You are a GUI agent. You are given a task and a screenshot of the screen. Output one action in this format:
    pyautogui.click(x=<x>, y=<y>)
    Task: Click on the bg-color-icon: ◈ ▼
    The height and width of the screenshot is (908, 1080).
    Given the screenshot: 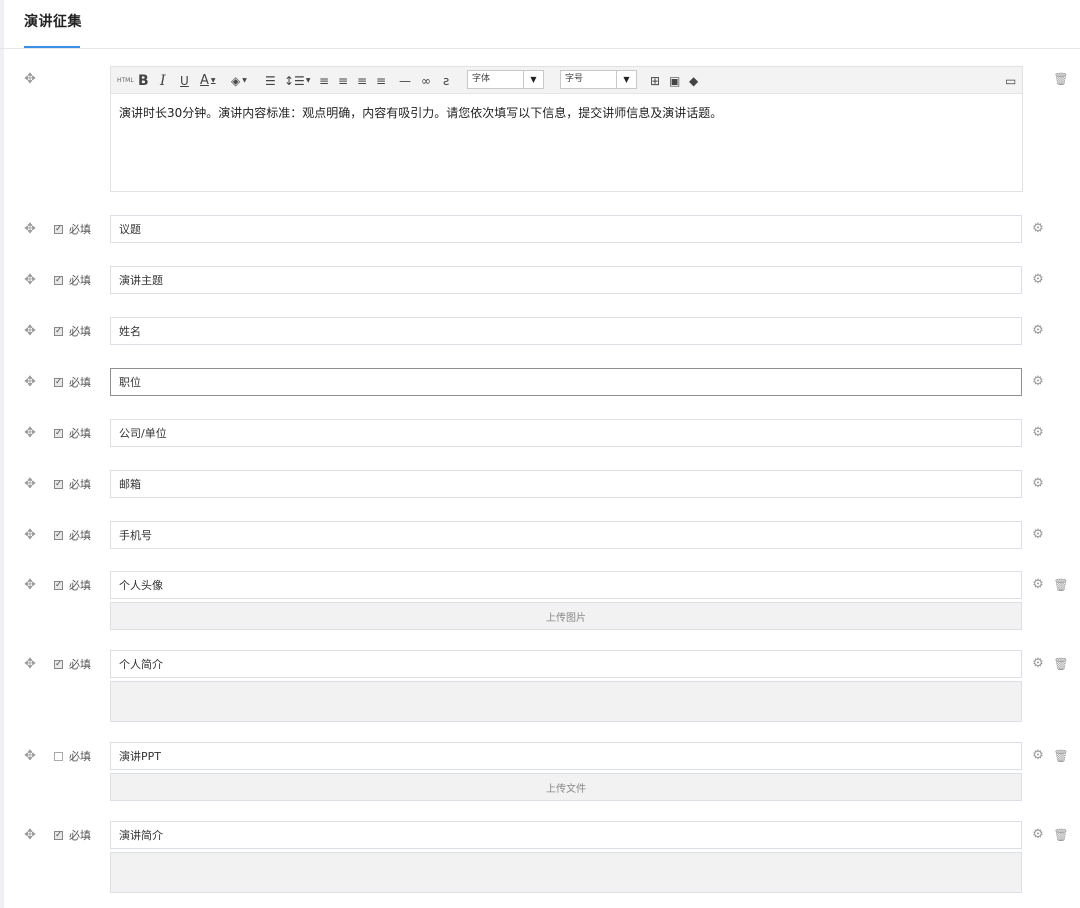 What is the action you would take?
    pyautogui.click(x=239, y=81)
    